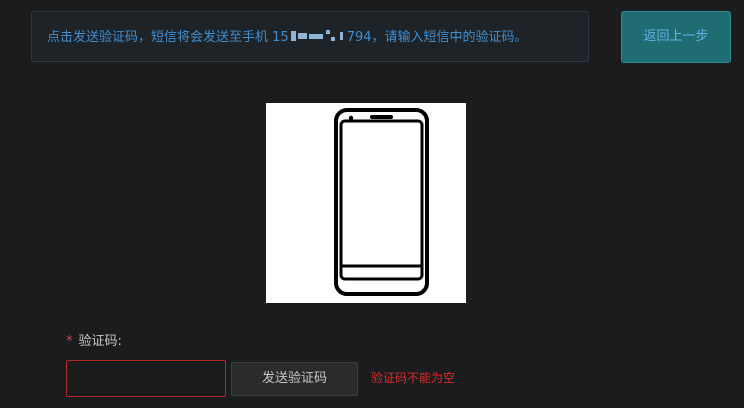 Image resolution: width=744 pixels, height=408 pixels. I want to click on send-code-button: 发送验证码, so click(294, 379).